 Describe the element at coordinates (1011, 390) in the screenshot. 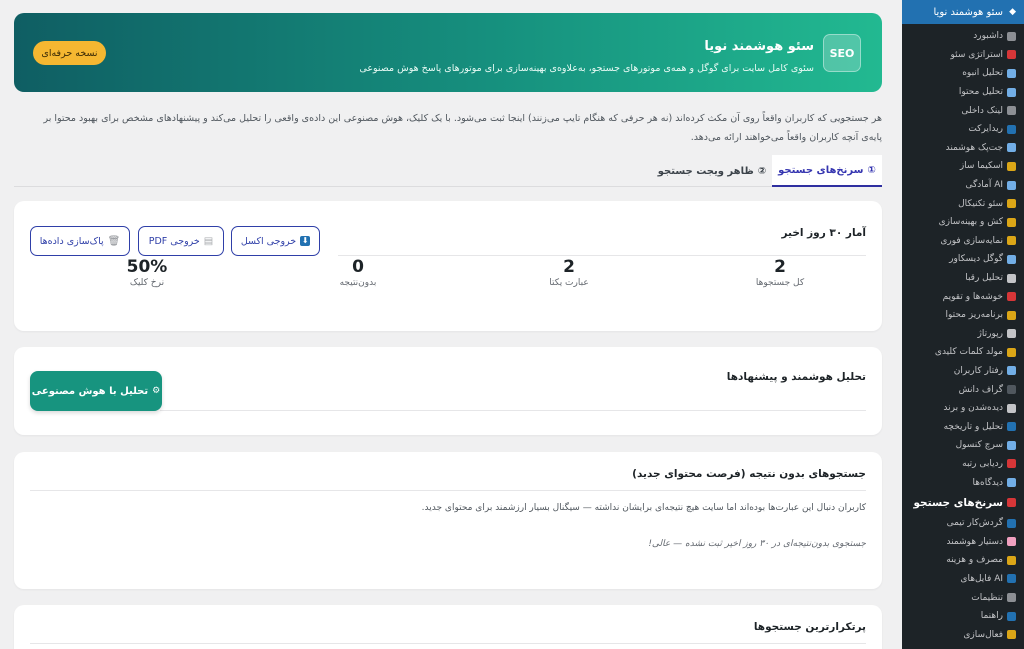

I see `graph-icon` at that location.